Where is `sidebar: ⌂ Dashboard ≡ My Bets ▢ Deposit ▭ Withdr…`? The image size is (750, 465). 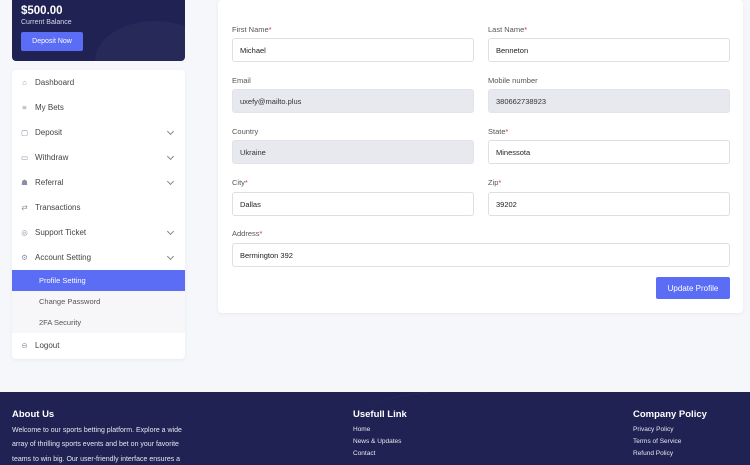 sidebar: ⌂ Dashboard ≡ My Bets ▢ Deposit ▭ Withdr… is located at coordinates (98, 214).